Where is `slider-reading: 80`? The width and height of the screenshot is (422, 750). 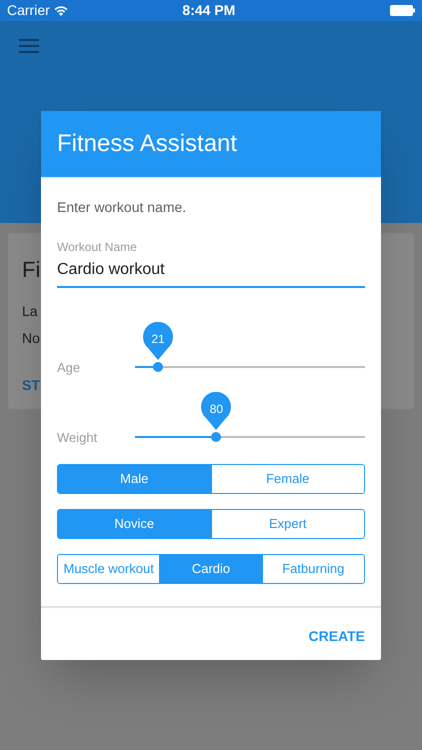
slider-reading: 80 is located at coordinates (216, 409).